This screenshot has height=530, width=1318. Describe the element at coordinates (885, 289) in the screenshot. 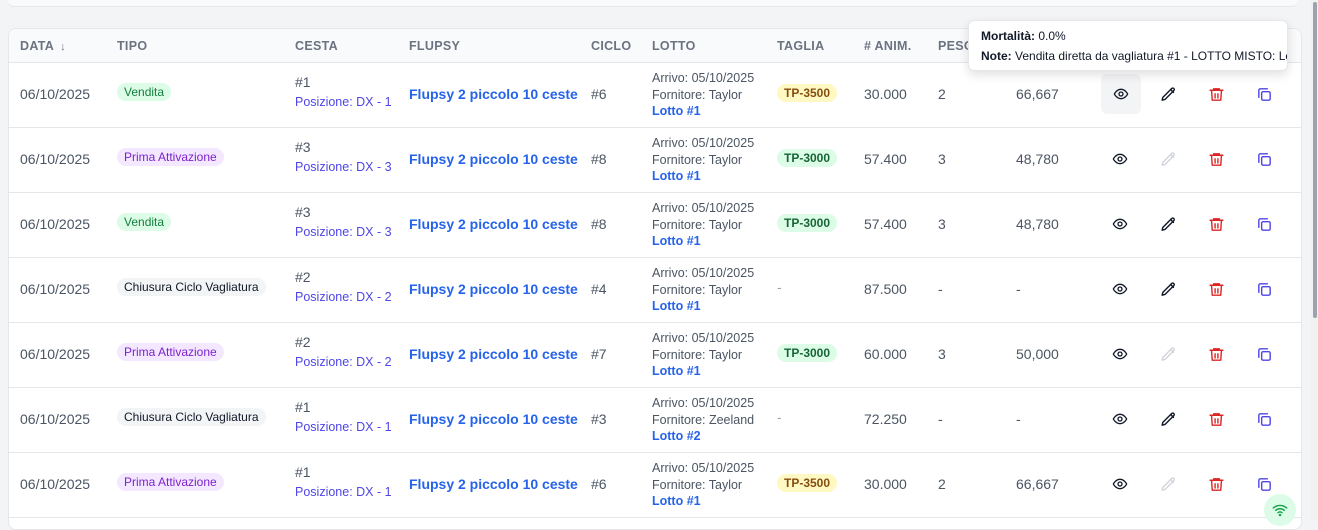

I see `animal-count: 87.500` at that location.